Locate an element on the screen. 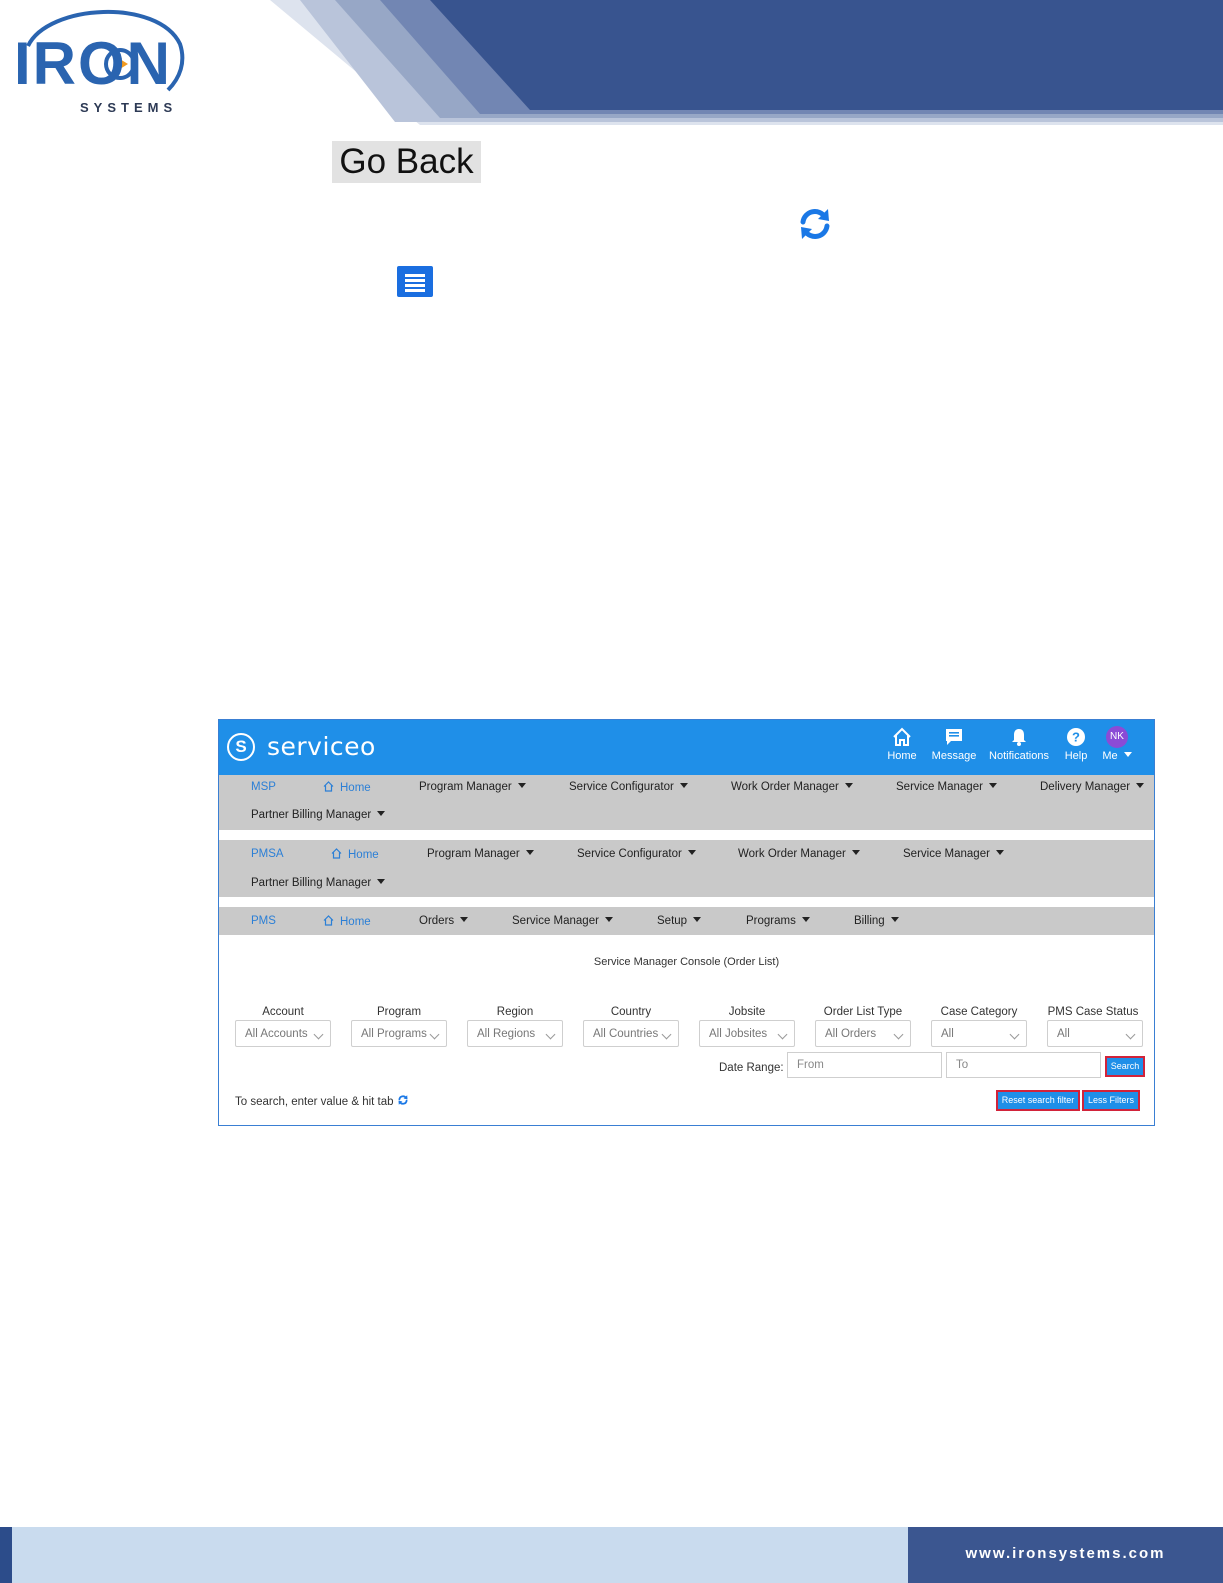  nav-pmsa-work-order-manager: Work Order Manager is located at coordinates (799, 854).